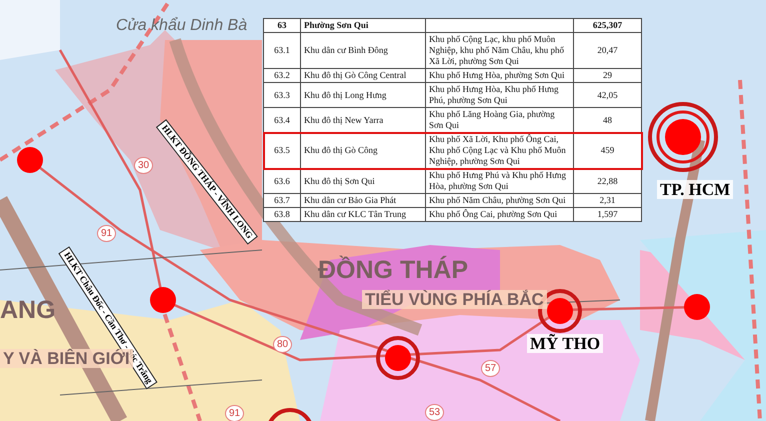 Image resolution: width=766 pixels, height=421 pixels. I want to click on table-cell: Phường Sơn Qui, so click(363, 25).